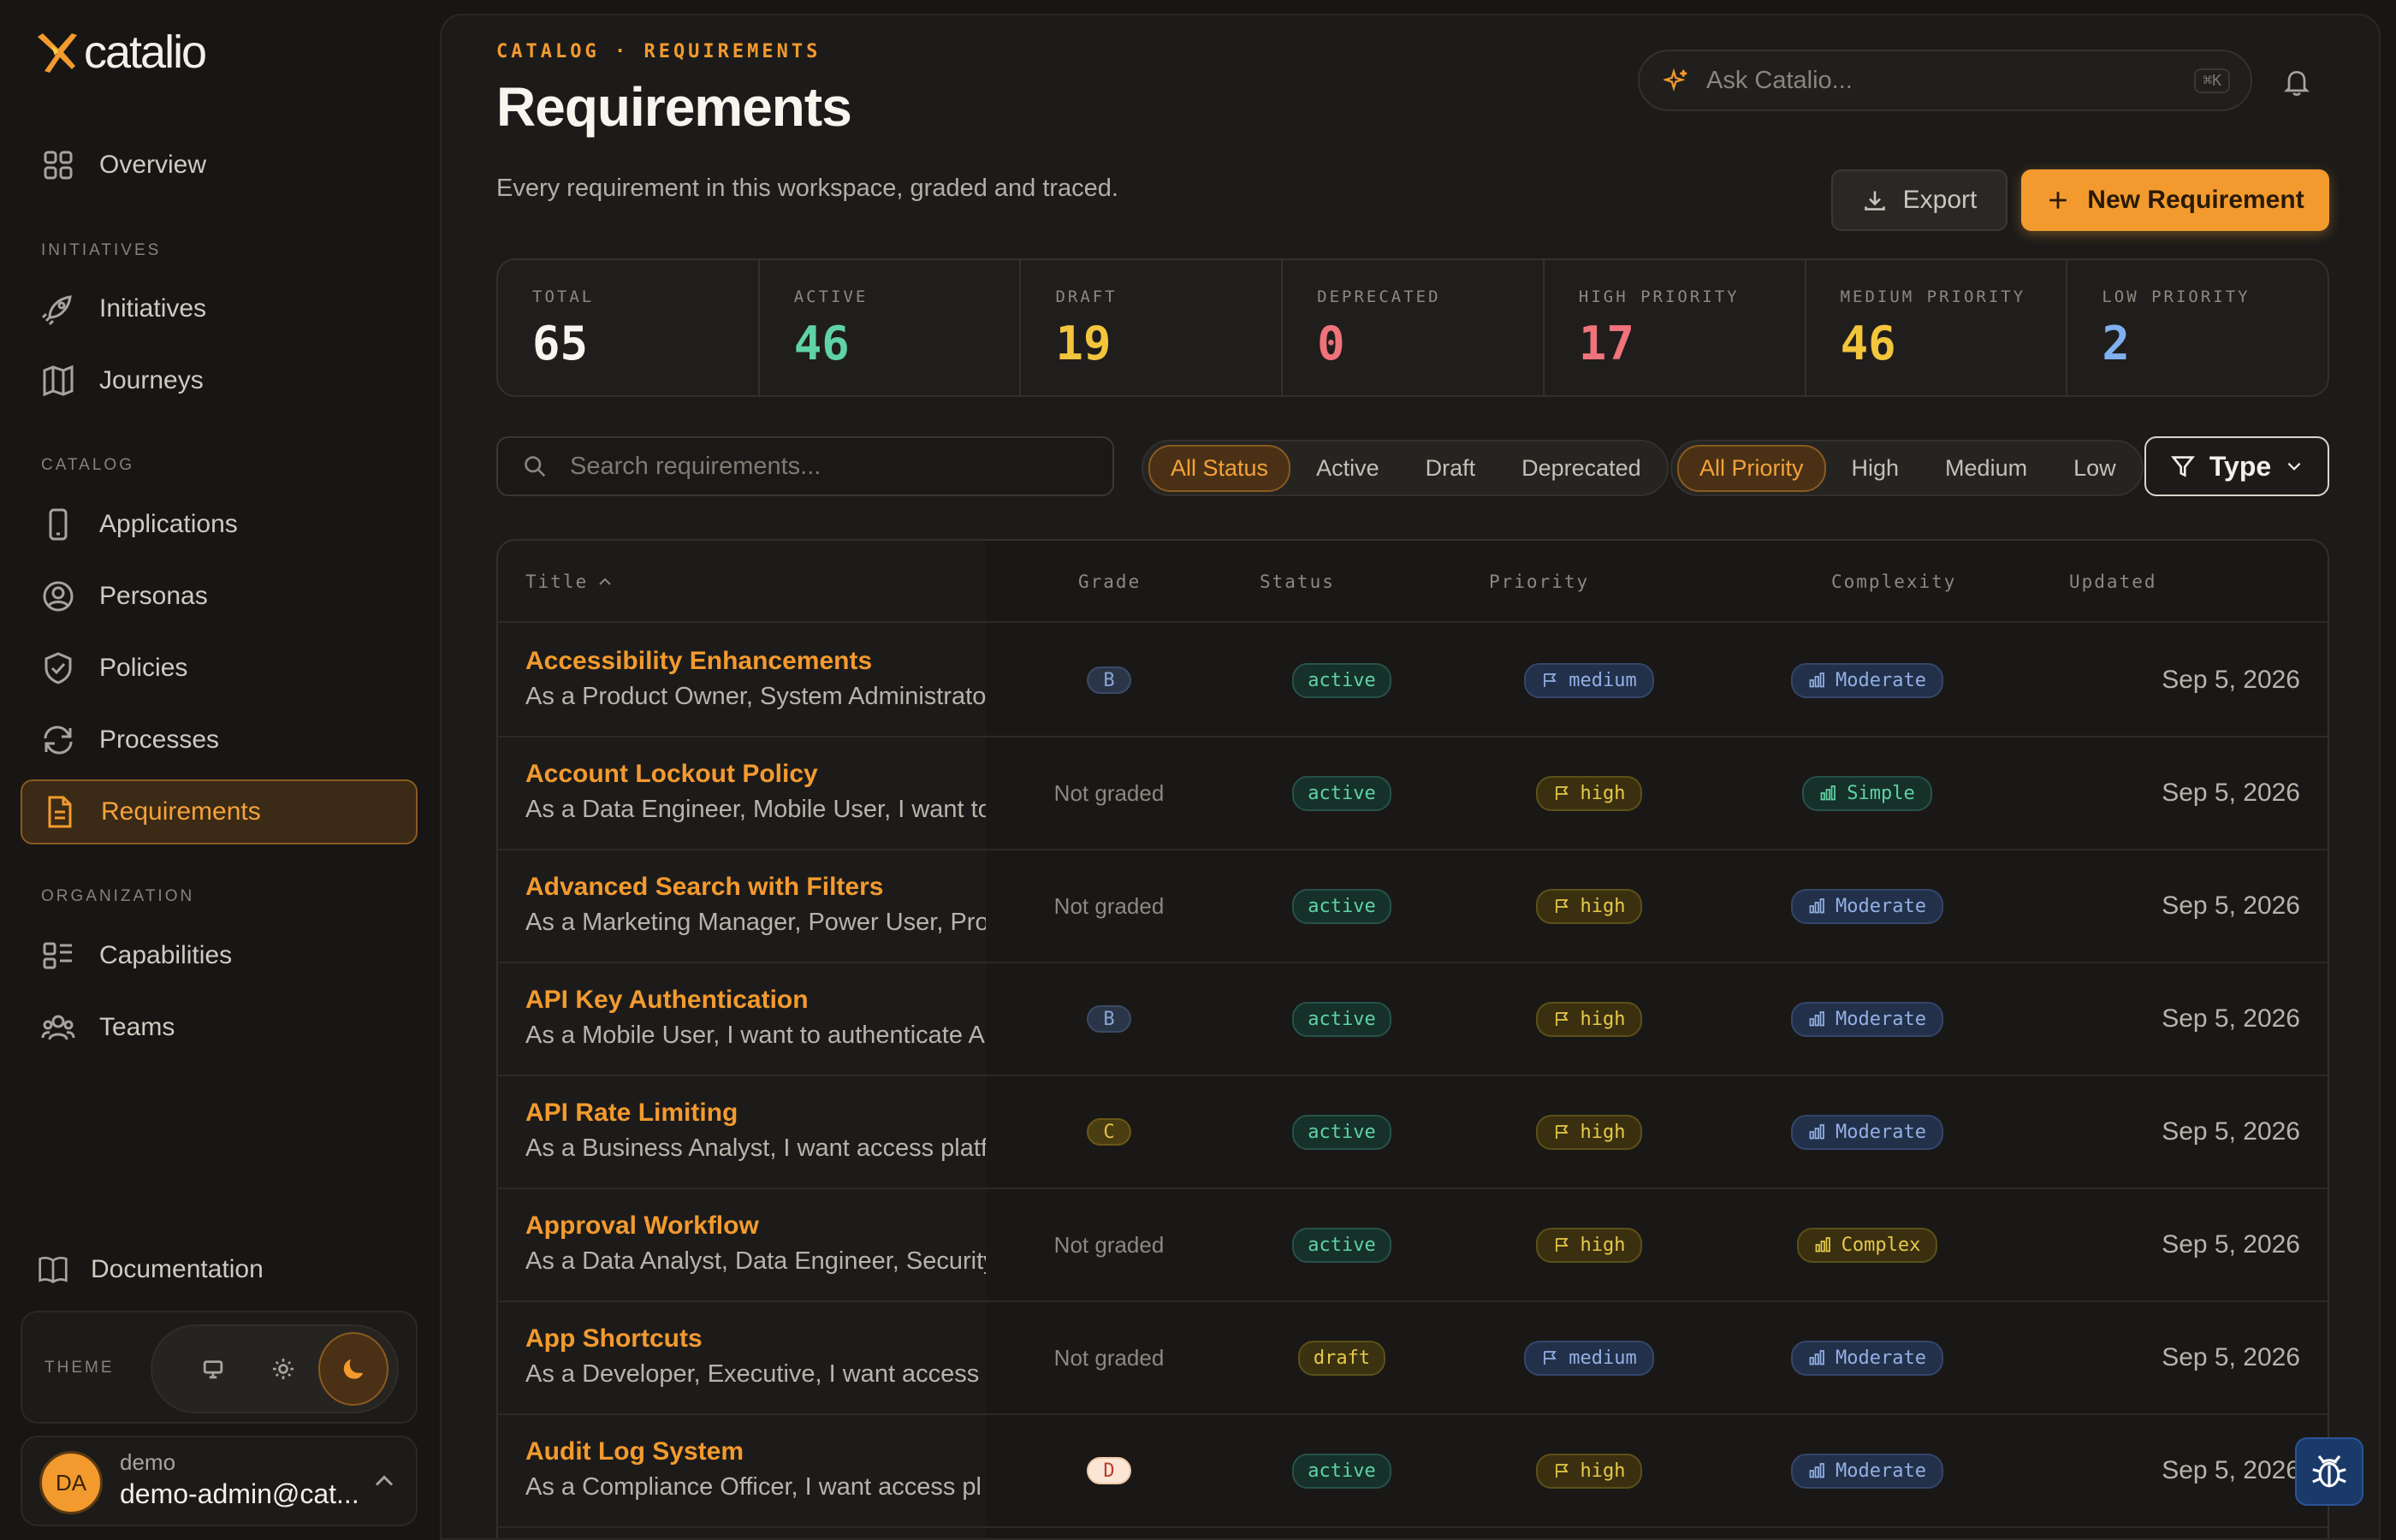 Image resolution: width=2396 pixels, height=1540 pixels. Describe the element at coordinates (1109, 1357) in the screenshot. I see `grade-text: Not graded` at that location.